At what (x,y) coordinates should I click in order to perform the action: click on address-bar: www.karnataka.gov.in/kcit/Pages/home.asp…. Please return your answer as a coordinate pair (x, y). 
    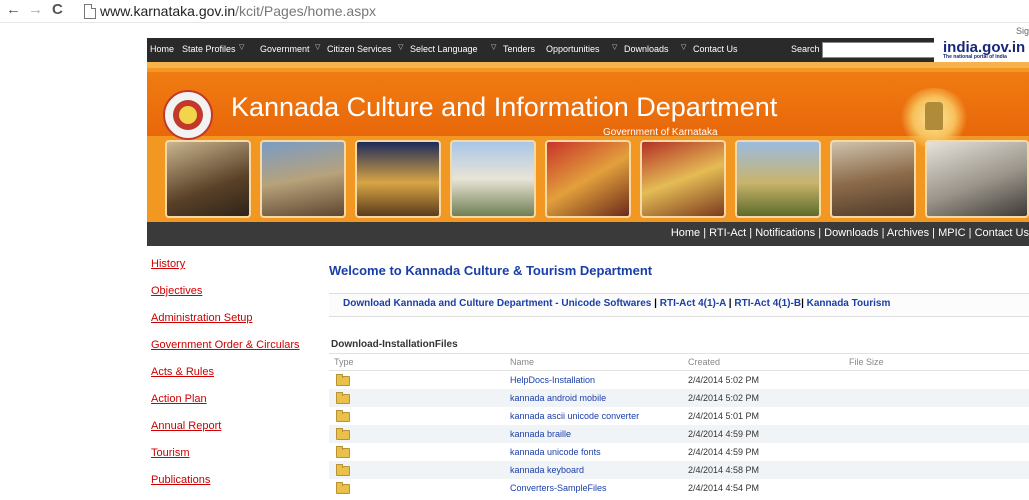
    Looking at the image, I should click on (238, 11).